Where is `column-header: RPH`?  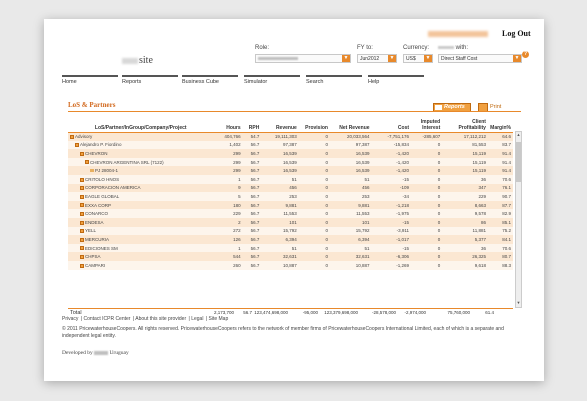 column-header: RPH is located at coordinates (252, 123).